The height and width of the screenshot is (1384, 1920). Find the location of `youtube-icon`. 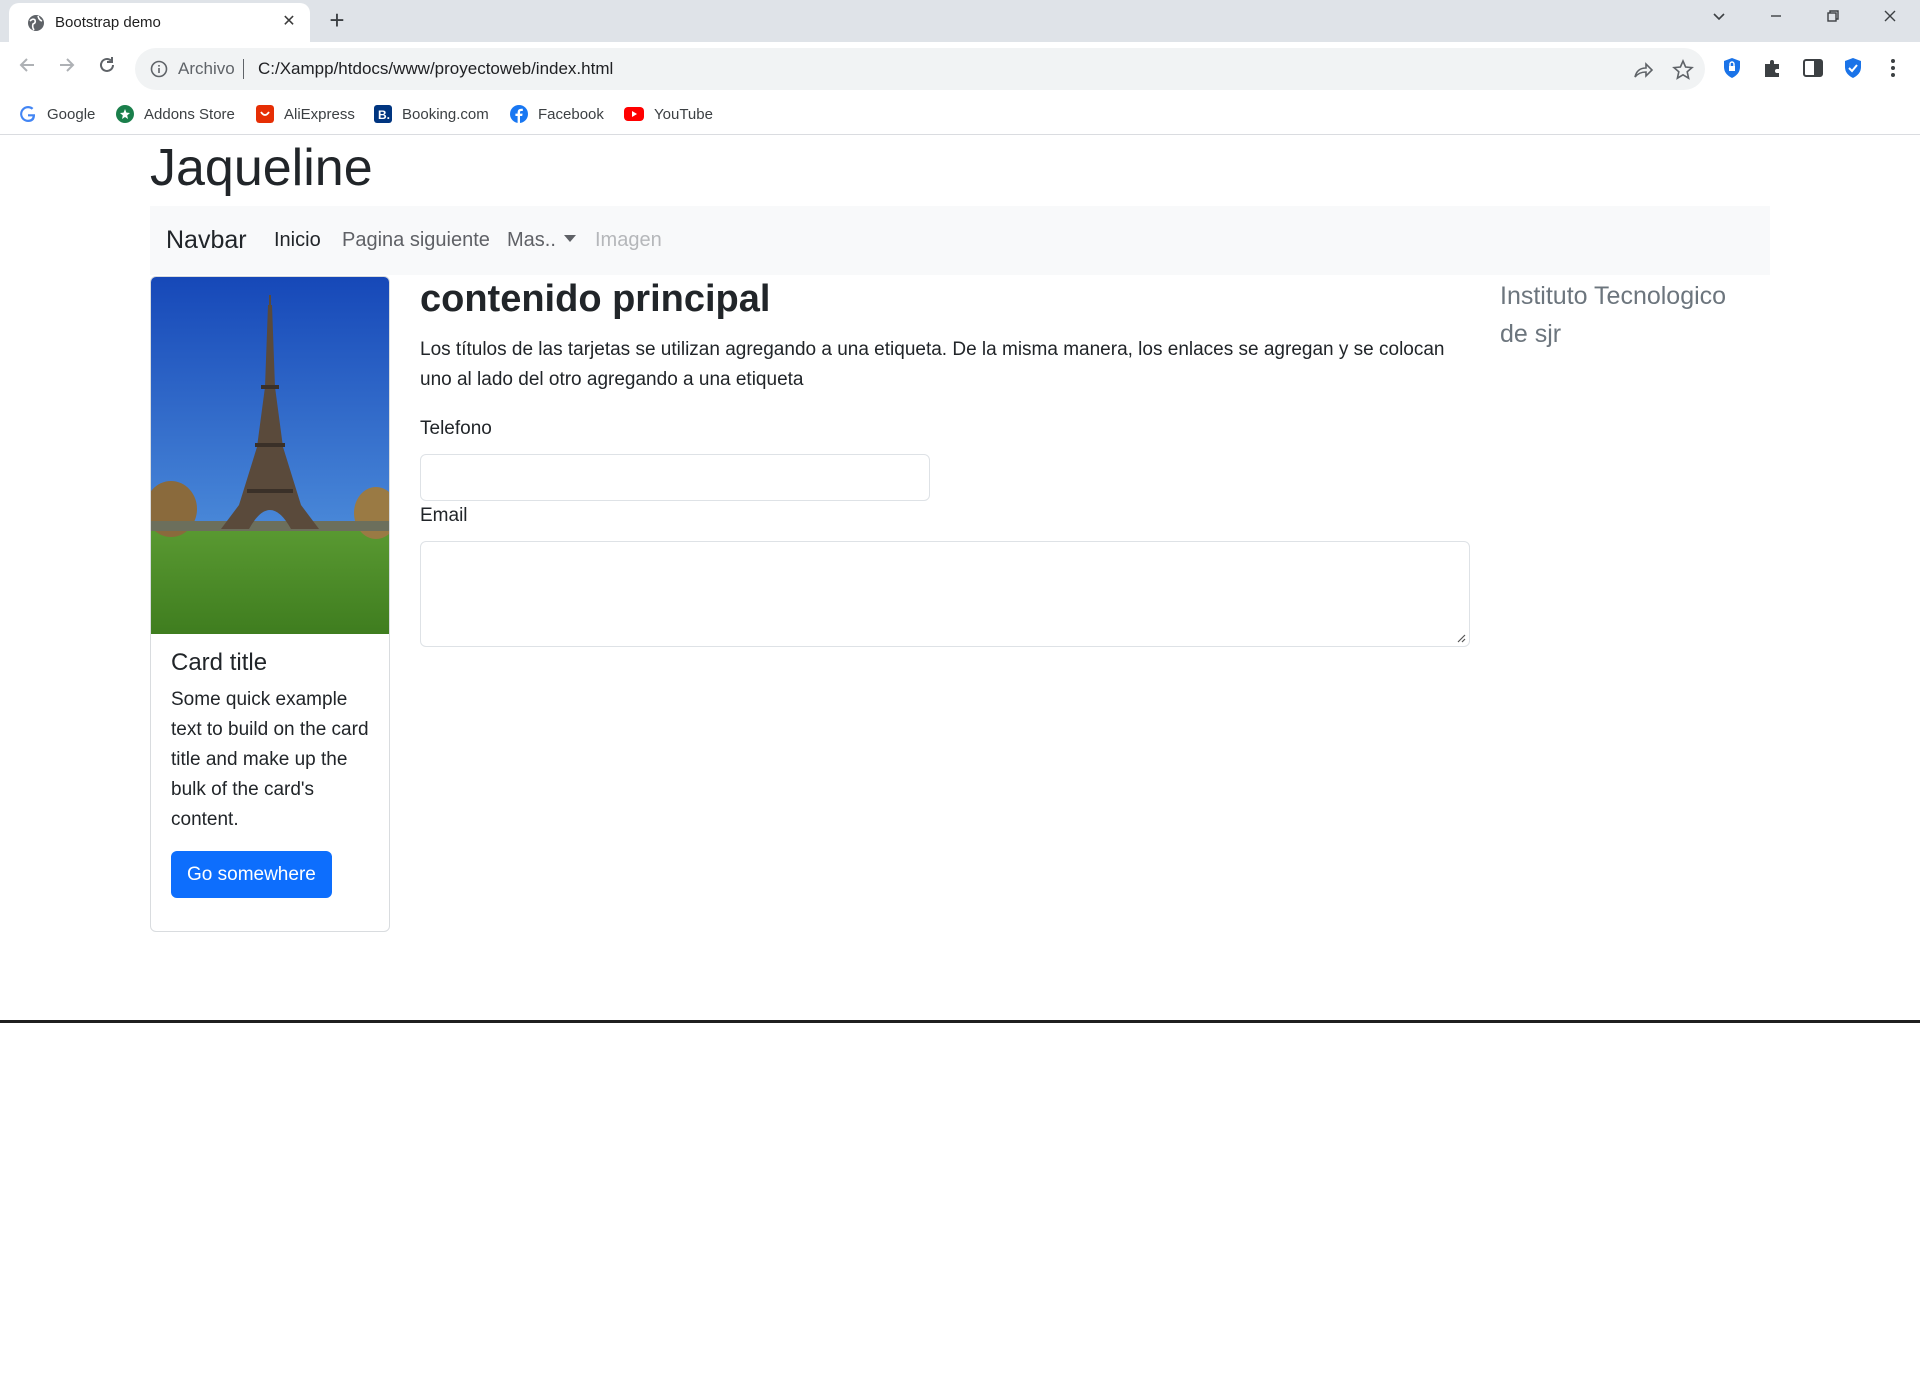

youtube-icon is located at coordinates (634, 114).